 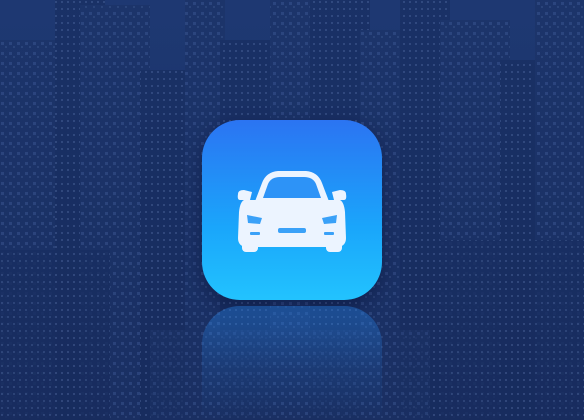 I want to click on car-icon, so click(x=292, y=211).